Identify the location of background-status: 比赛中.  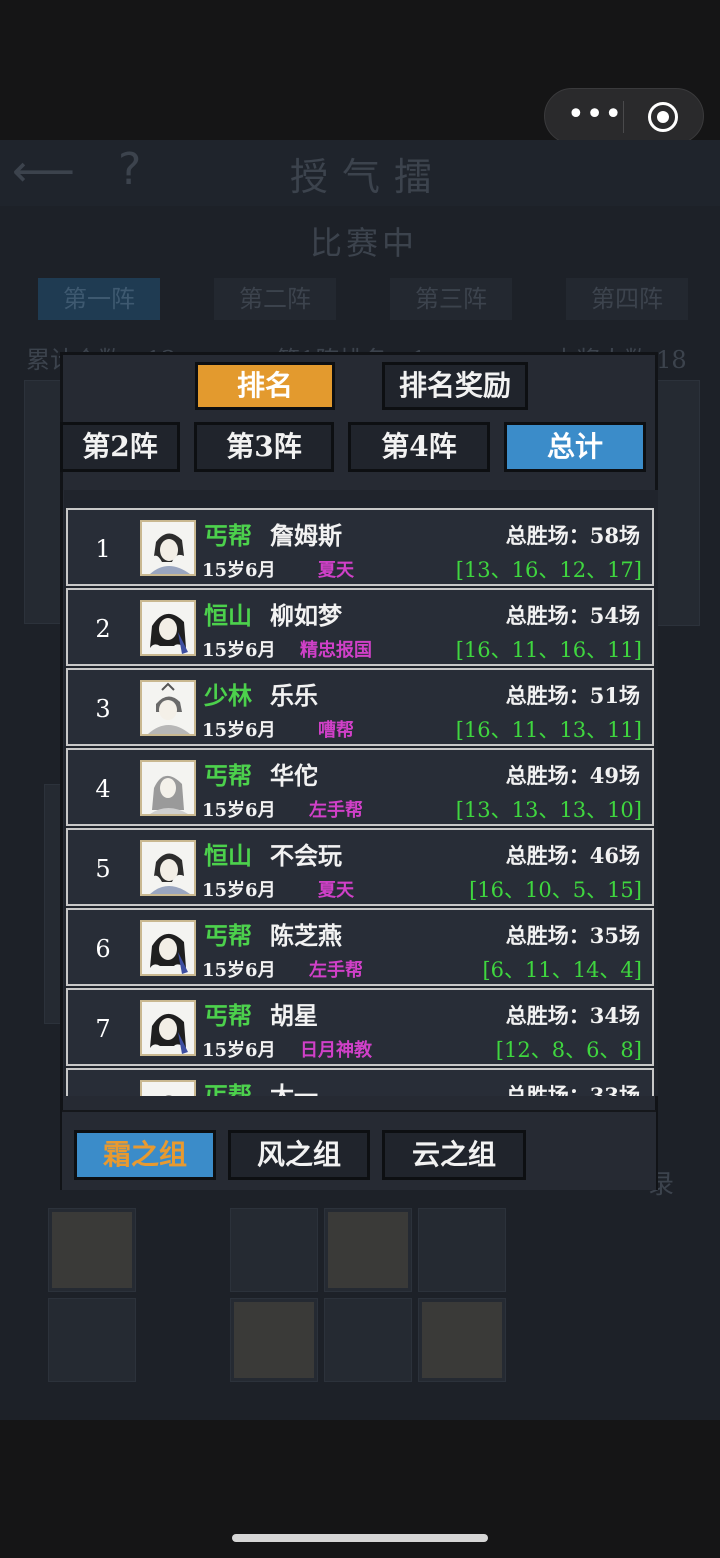
(364, 243).